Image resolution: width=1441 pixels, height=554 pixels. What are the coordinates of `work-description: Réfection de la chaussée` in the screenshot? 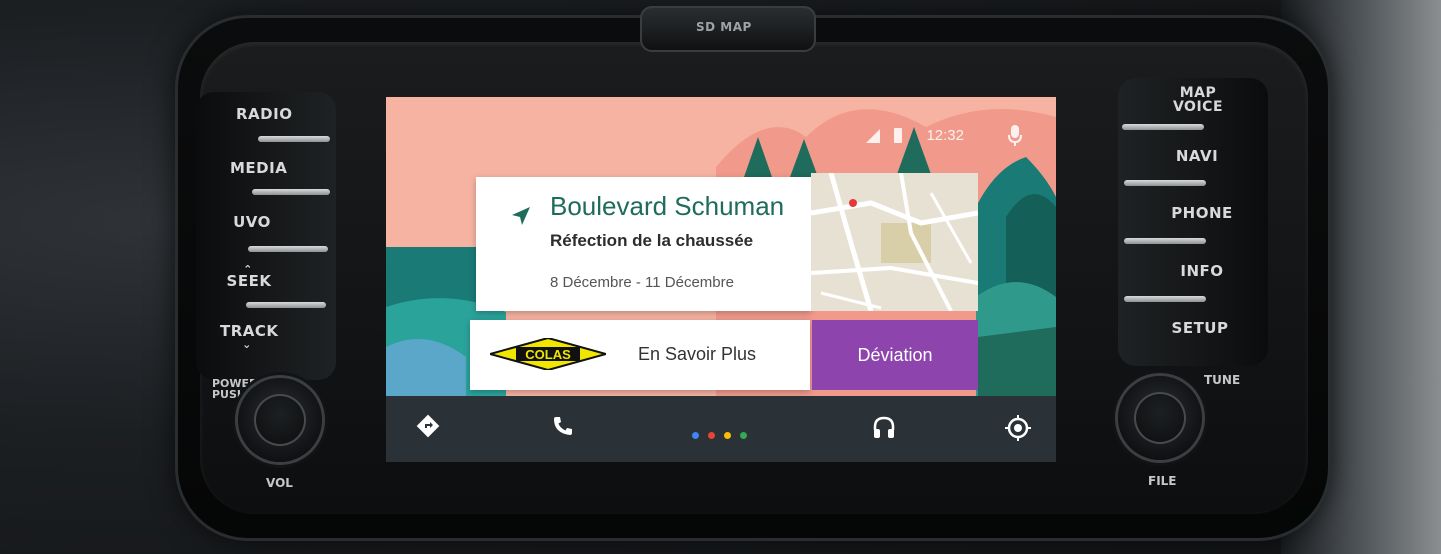 It's located at (652, 240).